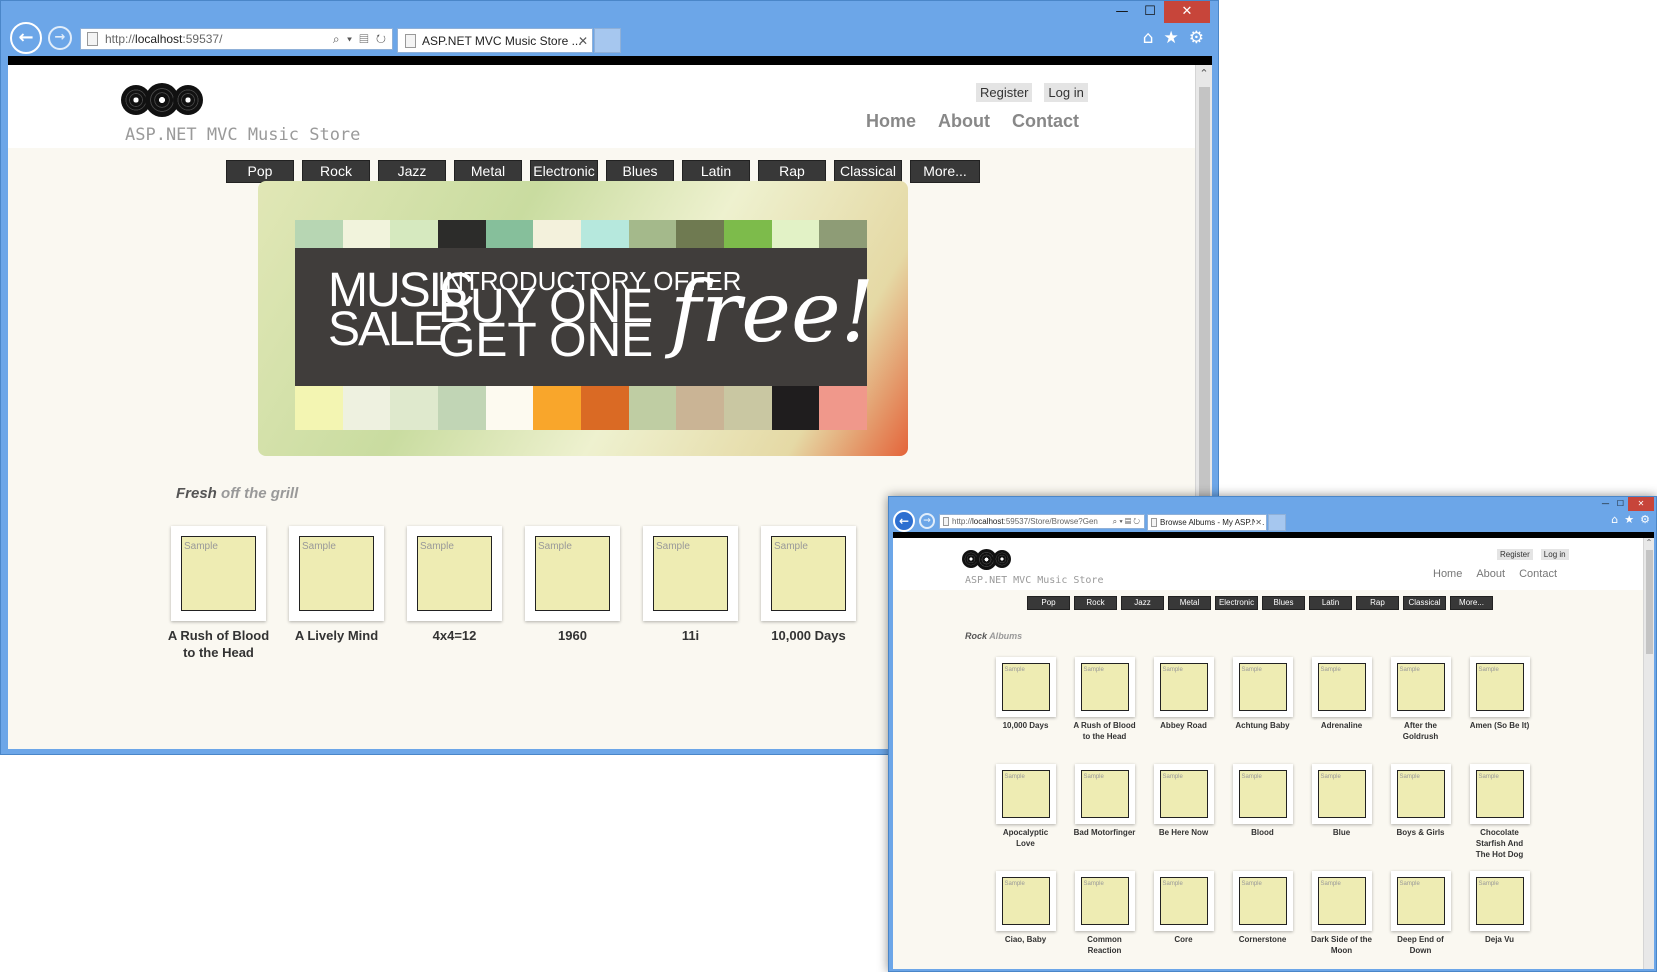  I want to click on forward-button: →, so click(60, 38).